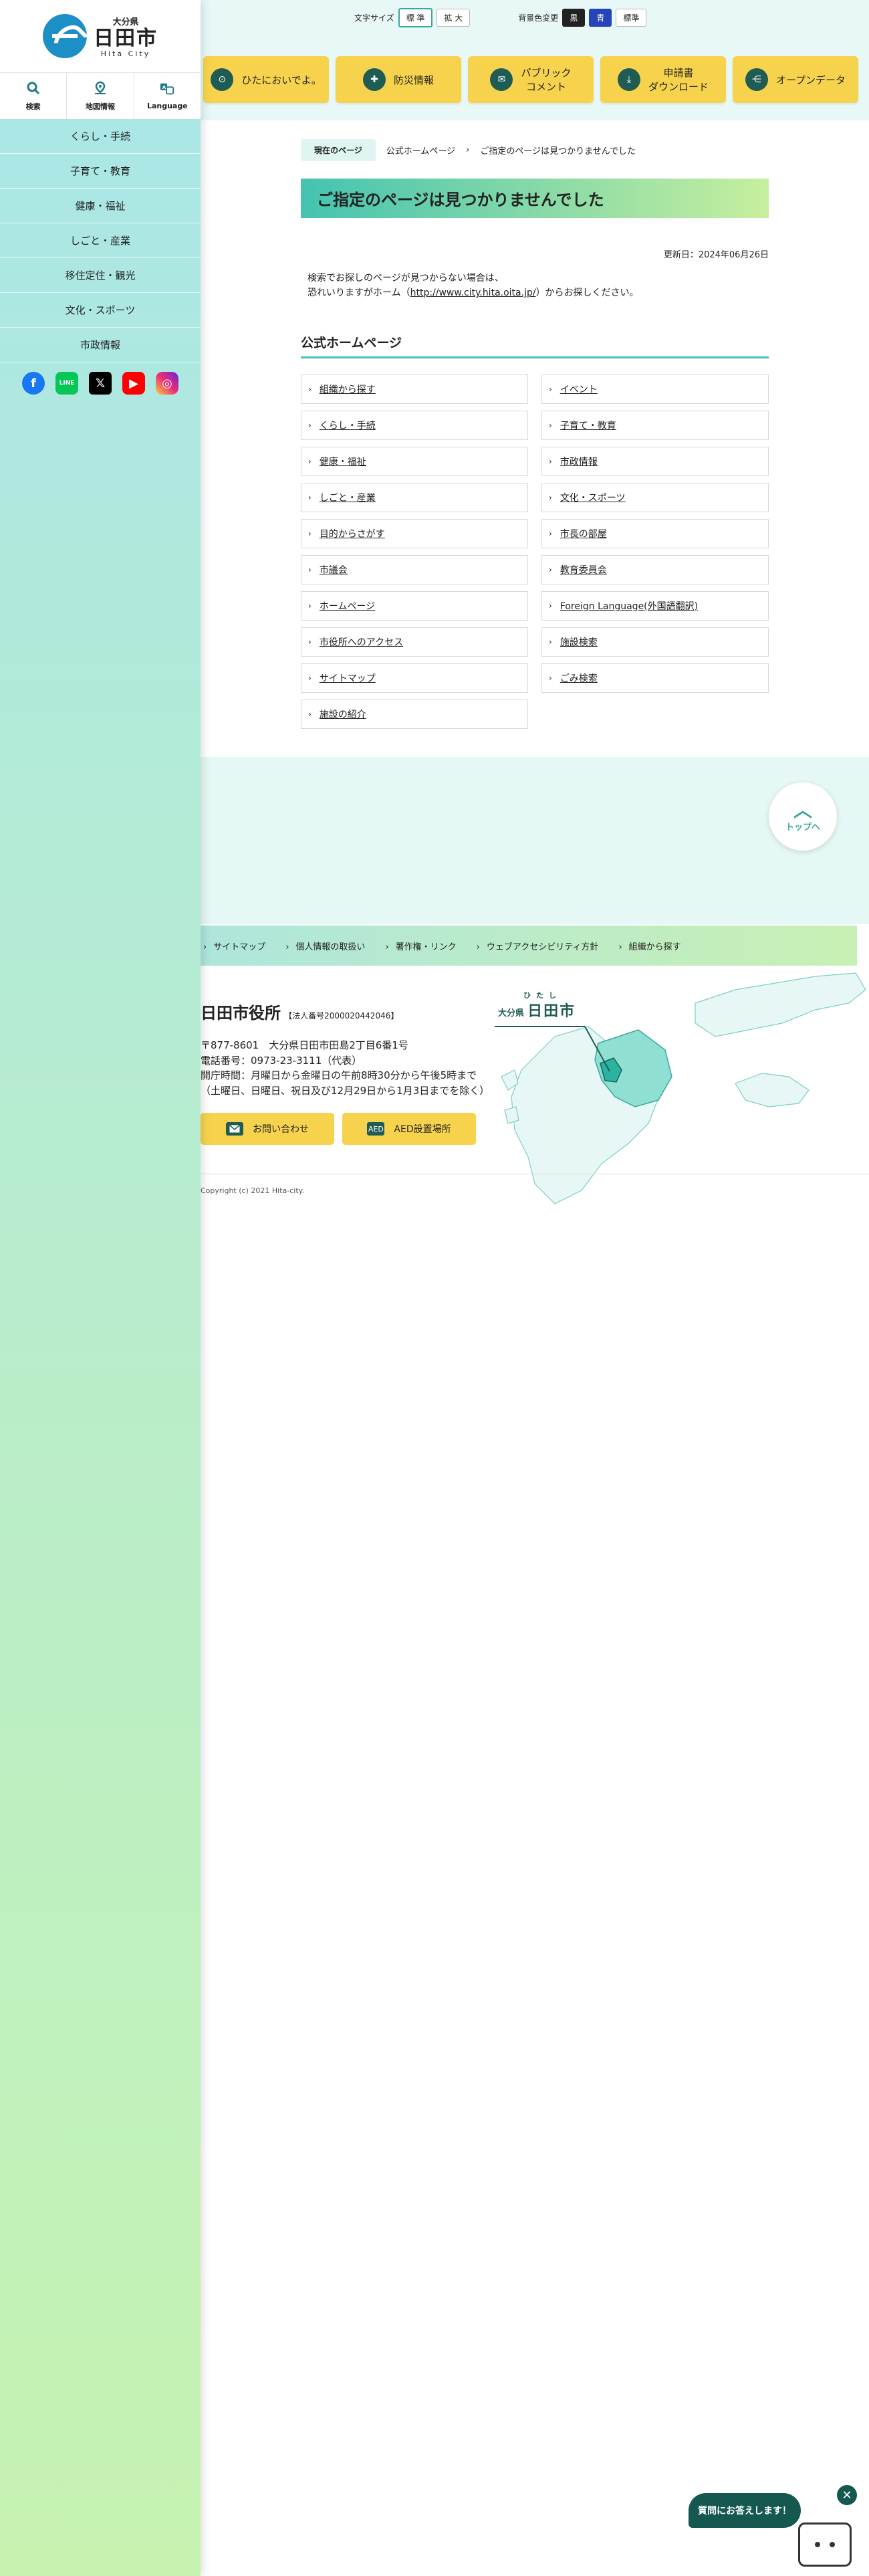 The width and height of the screenshot is (869, 2576). What do you see at coordinates (341, 1016) in the screenshot?
I see `corporate-number: 【法人番号2000020442046】` at bounding box center [341, 1016].